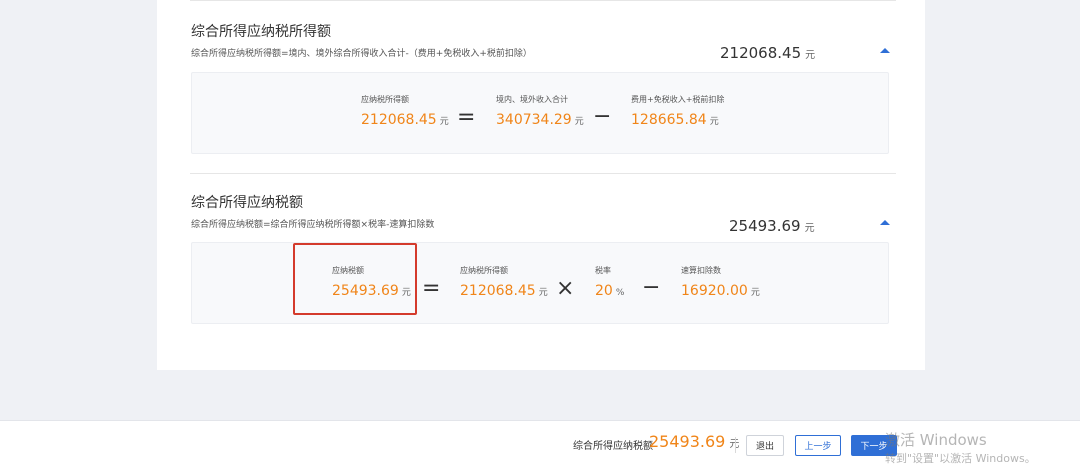 Image resolution: width=1080 pixels, height=471 pixels. I want to click on exit-button: 退出, so click(765, 445).